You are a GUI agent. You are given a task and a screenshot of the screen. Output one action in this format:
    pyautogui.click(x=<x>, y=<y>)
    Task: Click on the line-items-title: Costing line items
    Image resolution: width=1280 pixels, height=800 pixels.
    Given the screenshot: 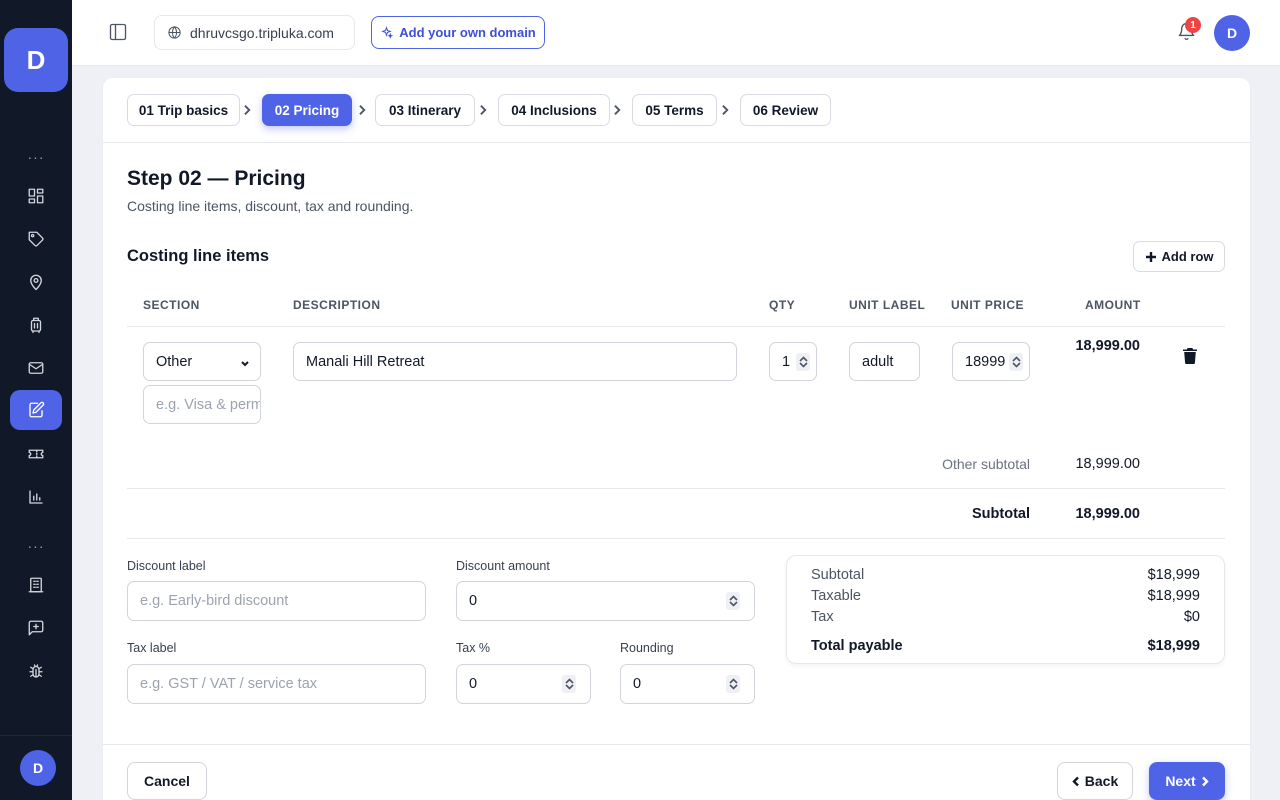 What is the action you would take?
    pyautogui.click(x=198, y=256)
    